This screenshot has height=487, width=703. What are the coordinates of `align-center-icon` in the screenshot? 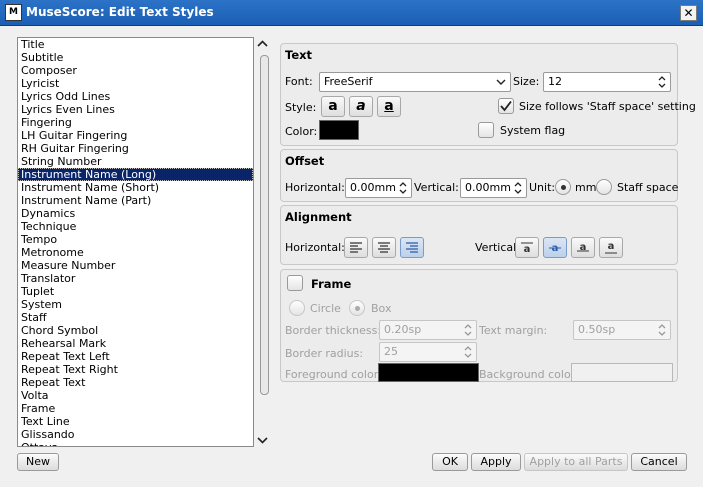 It's located at (384, 247).